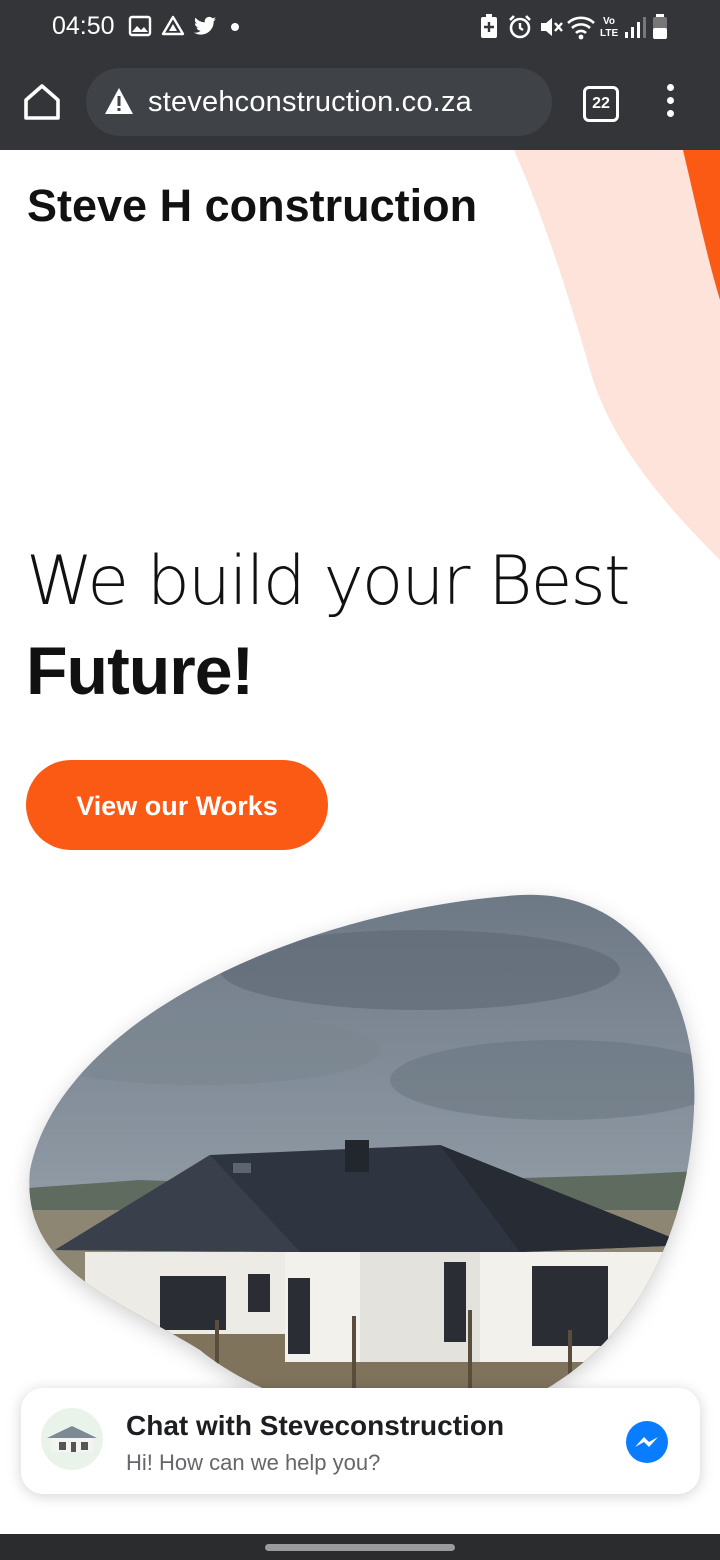  Describe the element at coordinates (328, 581) in the screenshot. I see `hero-heading-line1: We build your Best` at that location.